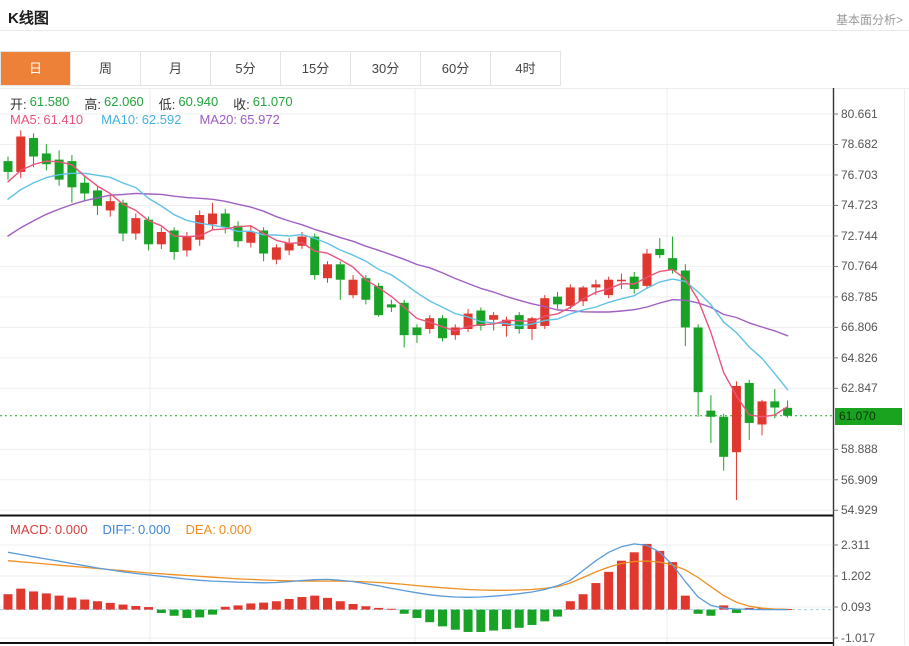  Describe the element at coordinates (859, 327) in the screenshot. I see `price-axis-label: 66.806` at that location.